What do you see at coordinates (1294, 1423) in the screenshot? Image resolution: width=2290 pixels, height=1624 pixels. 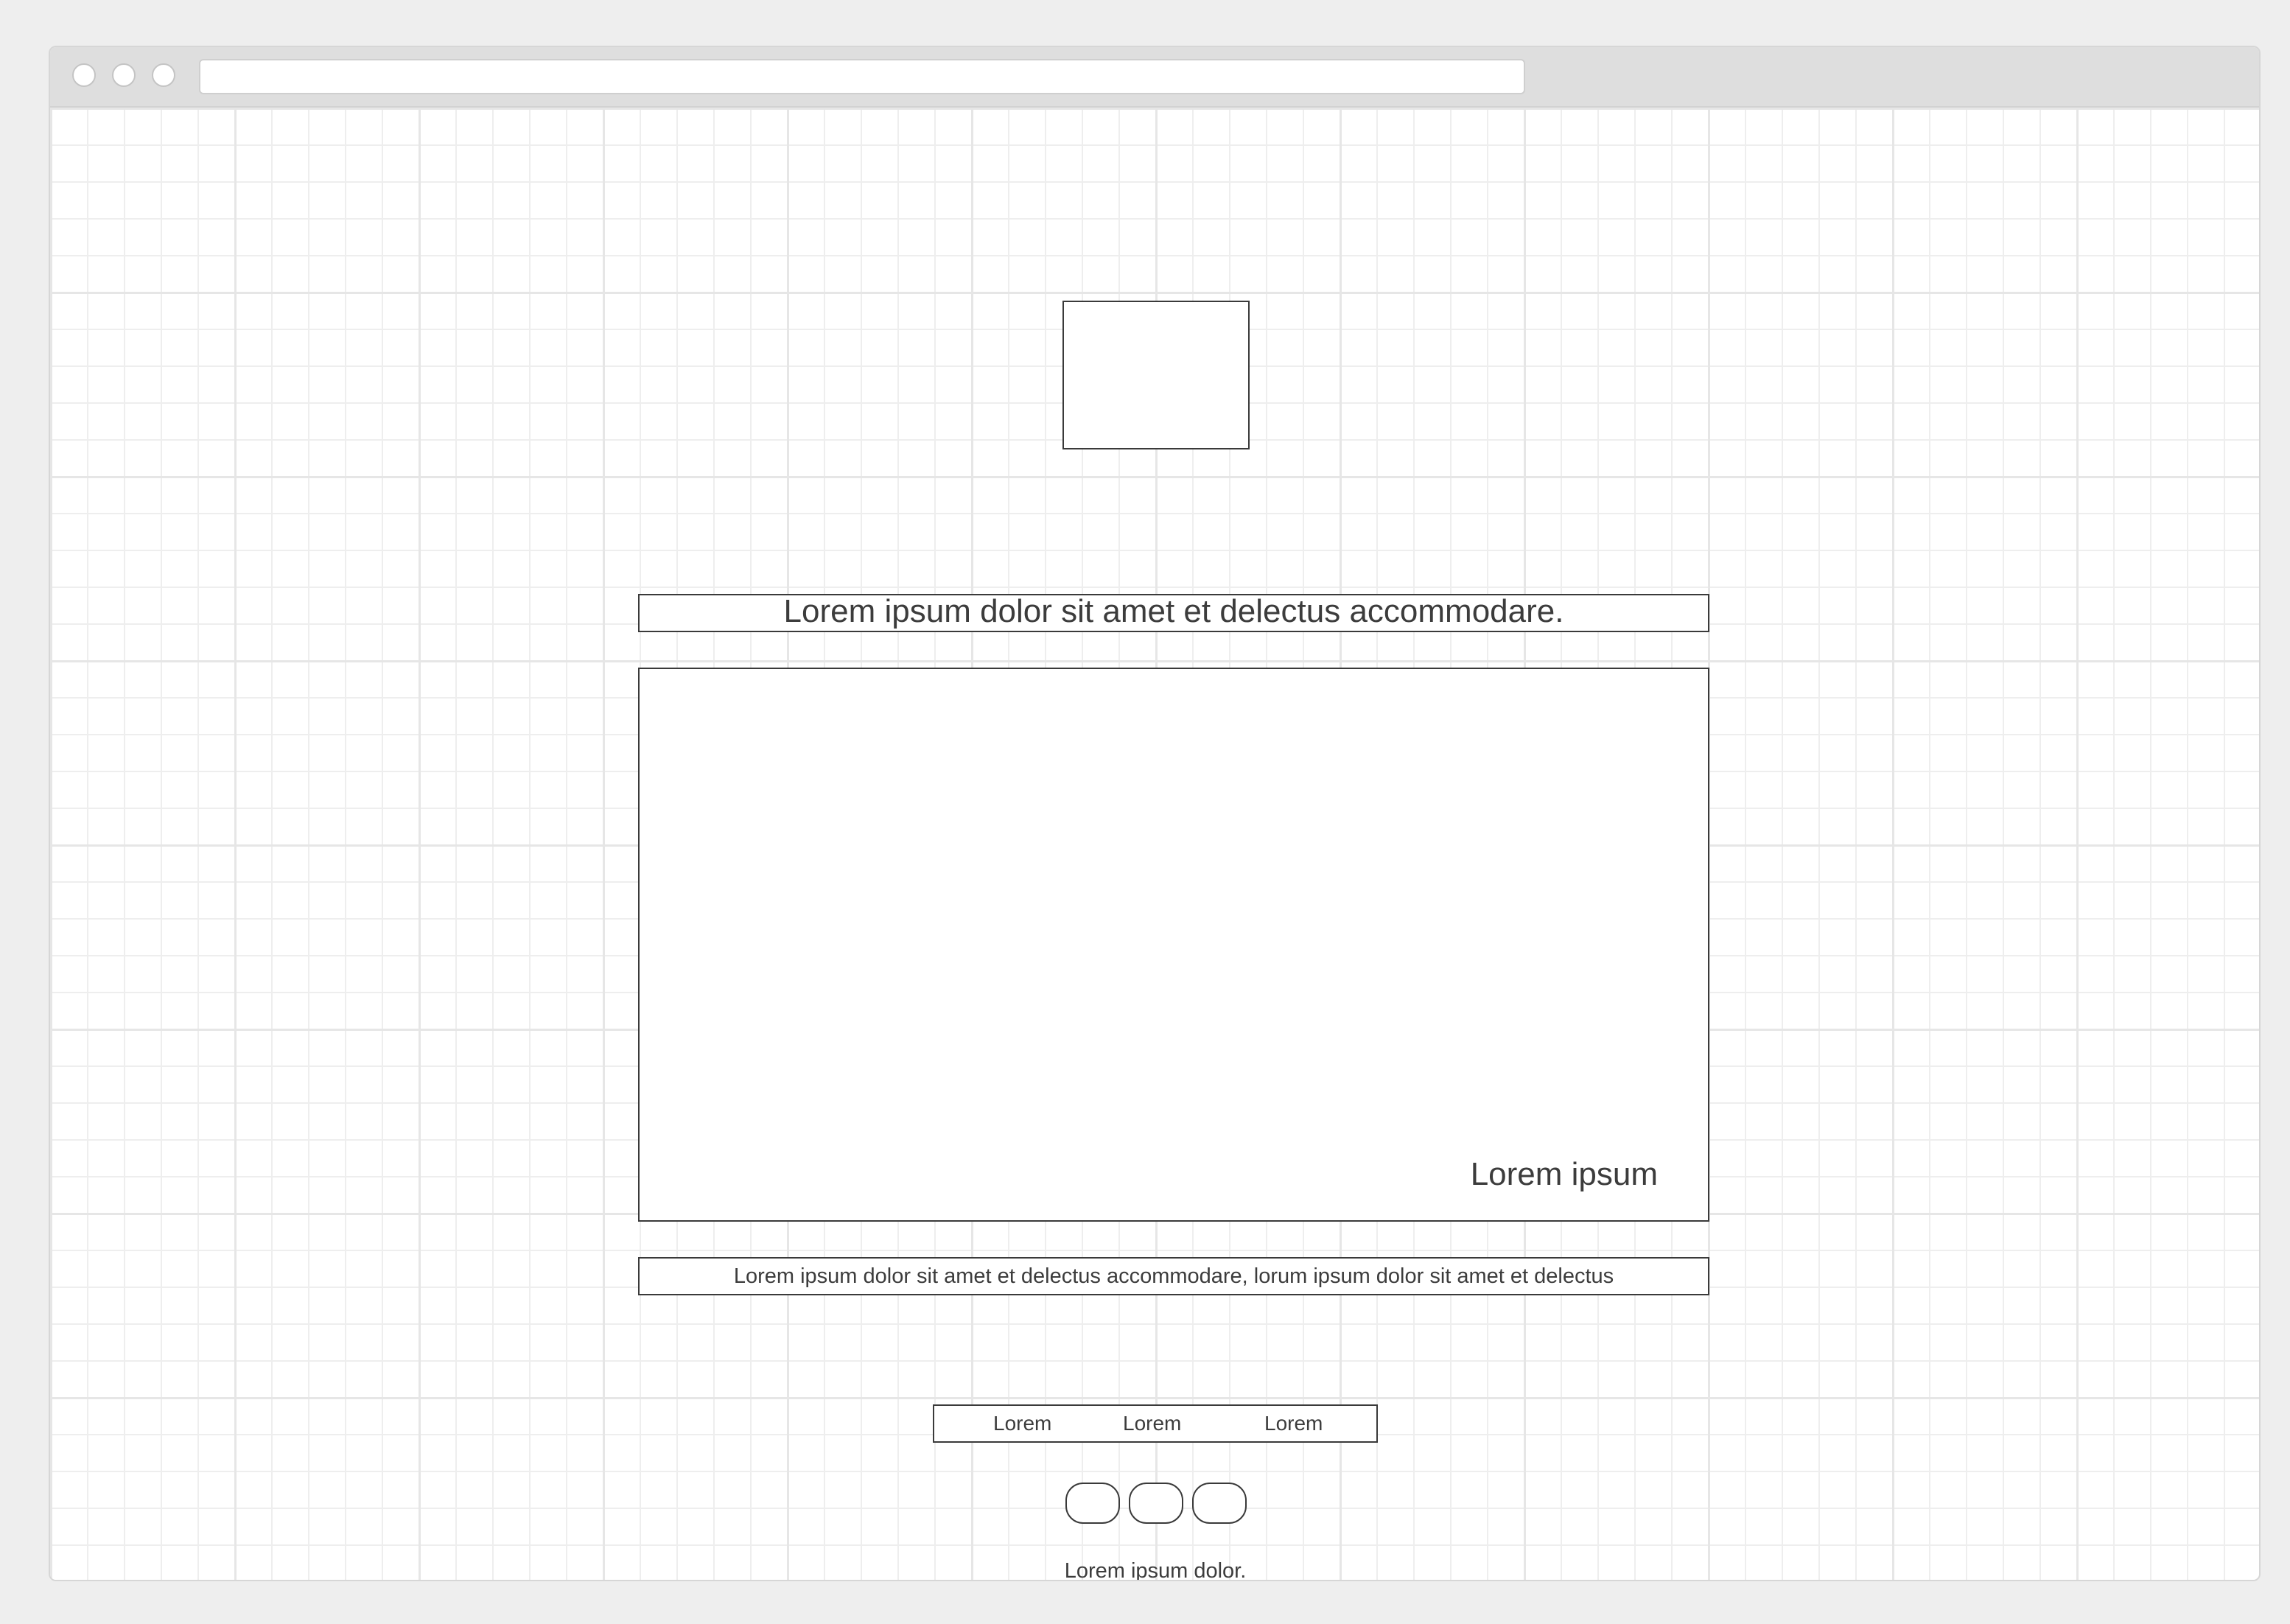 I see `nav-item-3: Lorem` at bounding box center [1294, 1423].